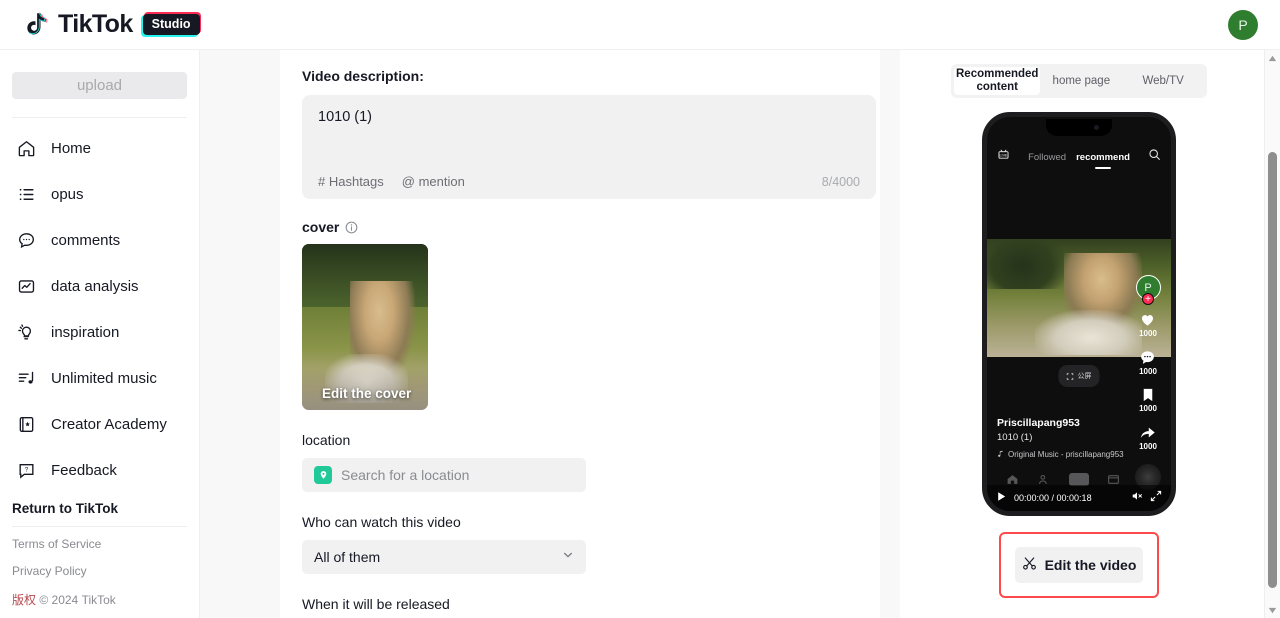  I want to click on privacy-policy-link: Privacy Policy, so click(99, 571).